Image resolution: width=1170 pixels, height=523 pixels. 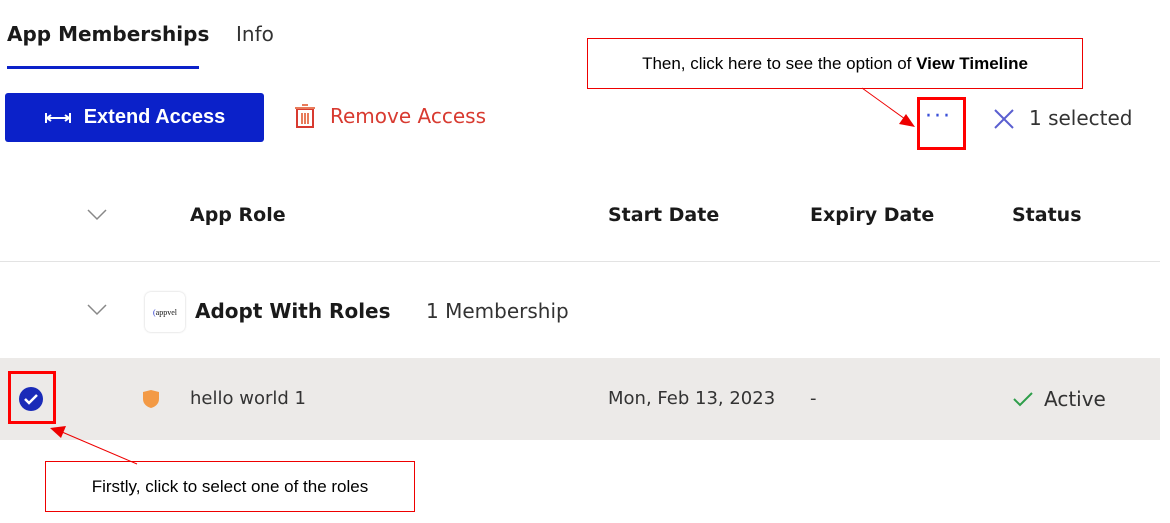 What do you see at coordinates (103, 67) in the screenshot?
I see `active-tab-indicator` at bounding box center [103, 67].